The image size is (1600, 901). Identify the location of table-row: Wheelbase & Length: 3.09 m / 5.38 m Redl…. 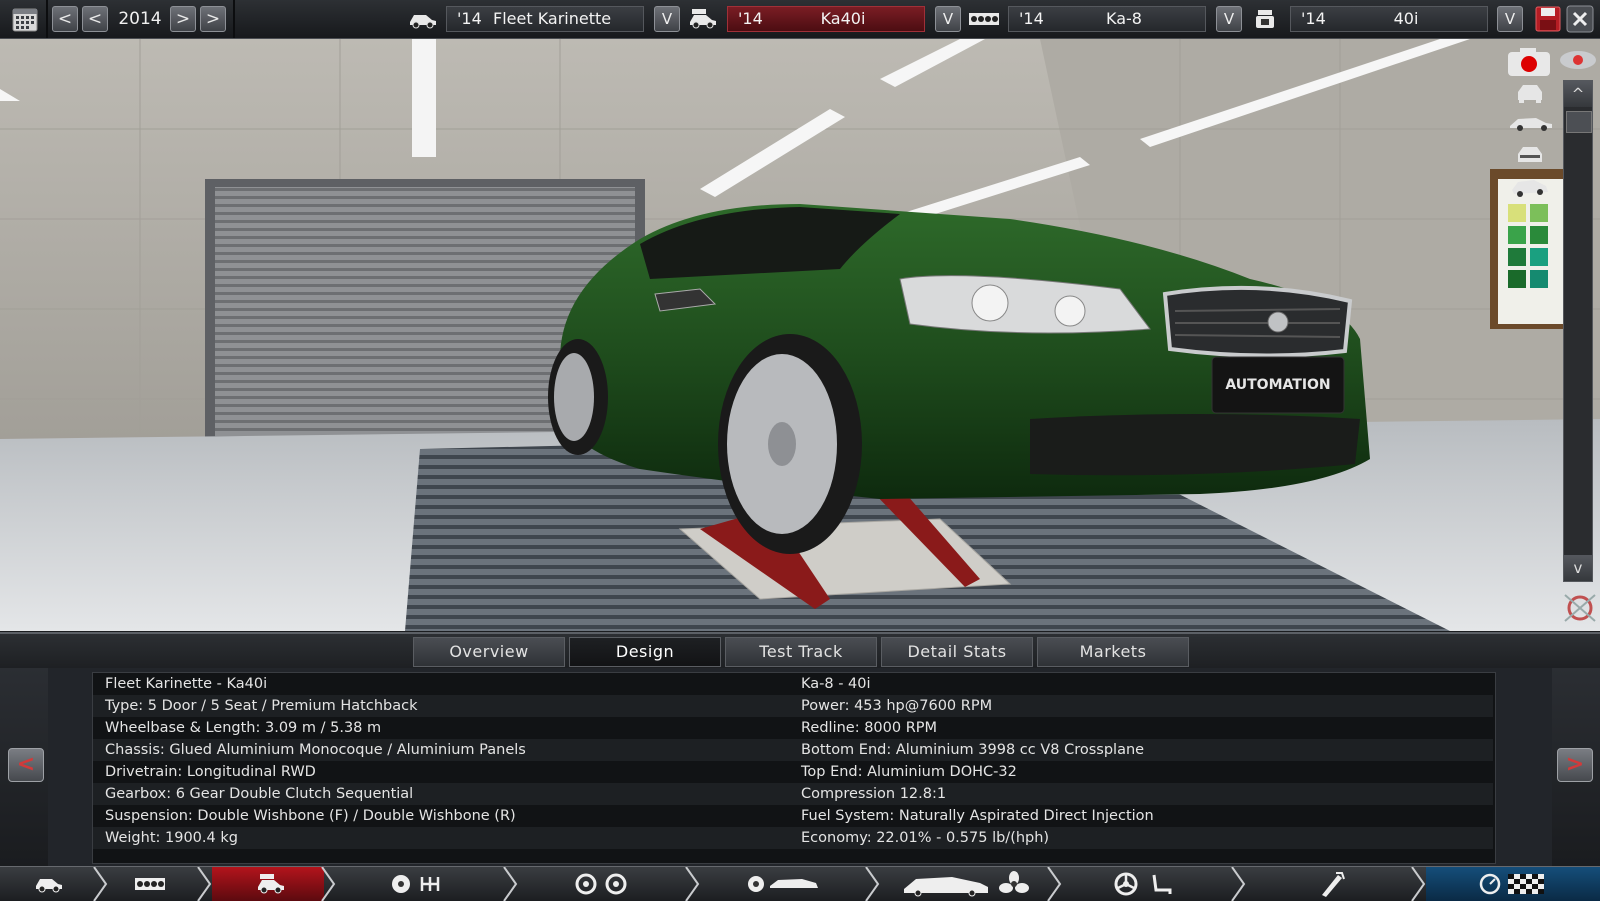
(793, 728).